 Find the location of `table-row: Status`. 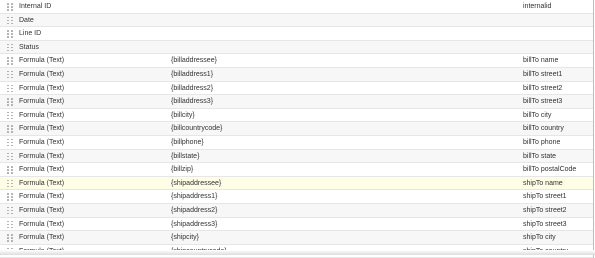

table-row: Status is located at coordinates (296, 47).